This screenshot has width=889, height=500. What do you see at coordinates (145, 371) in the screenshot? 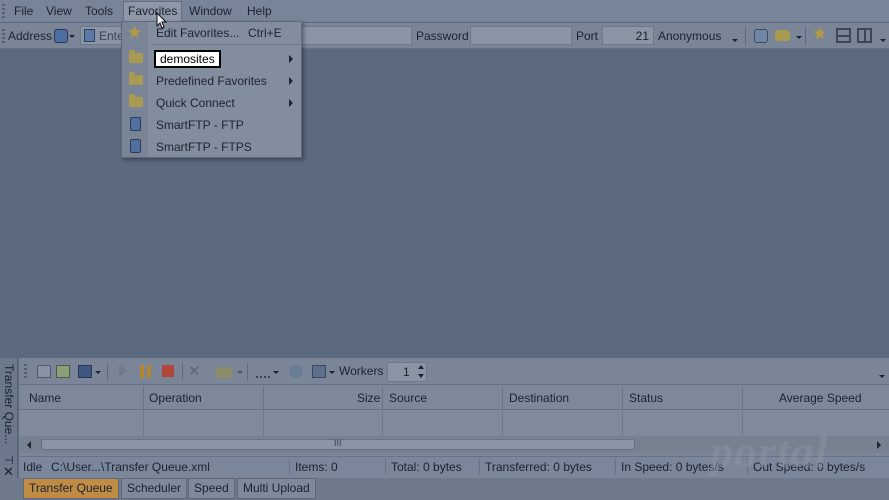
I see `pause-icon` at bounding box center [145, 371].